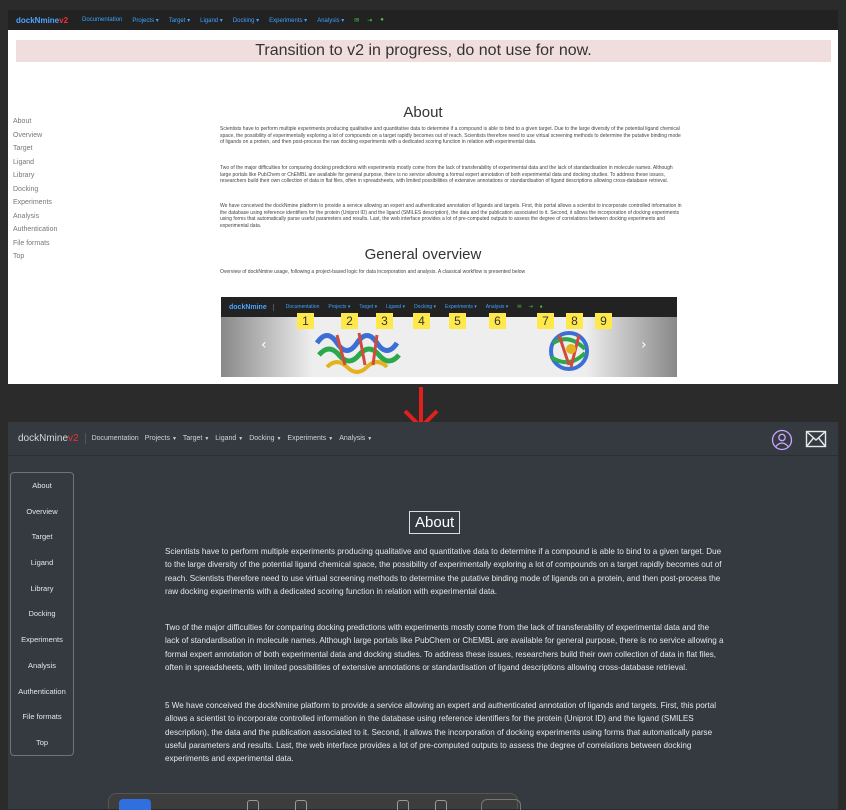 The height and width of the screenshot is (810, 846). What do you see at coordinates (42, 640) in the screenshot?
I see `sidebar-item-experiments: Experiments` at bounding box center [42, 640].